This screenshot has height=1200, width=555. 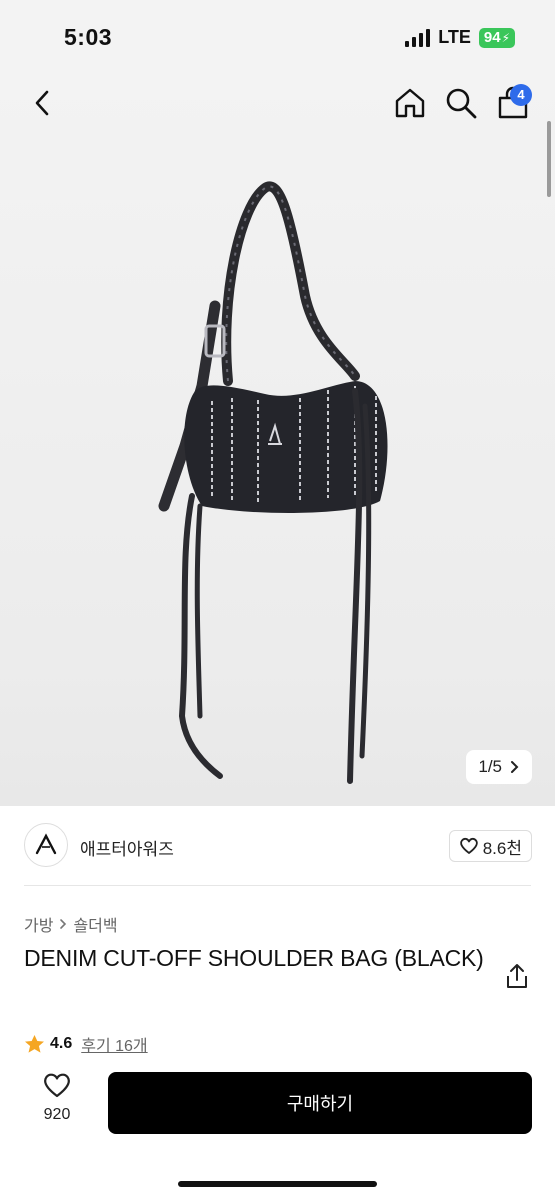 What do you see at coordinates (521, 95) in the screenshot?
I see `cart-count-badge: 4` at bounding box center [521, 95].